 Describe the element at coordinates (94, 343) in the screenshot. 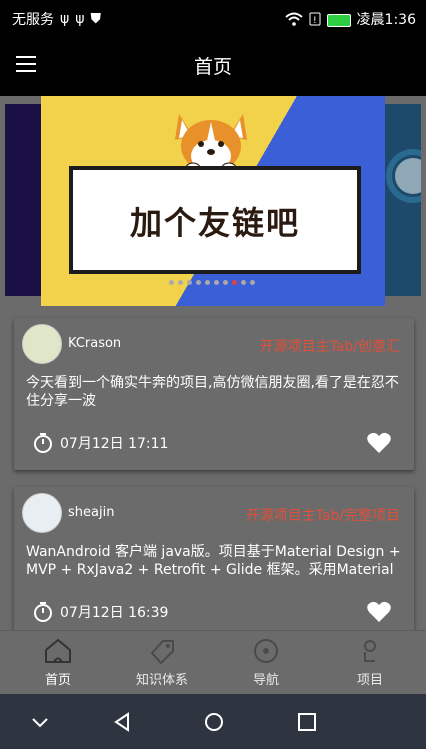

I see `author-name: KCrason` at that location.